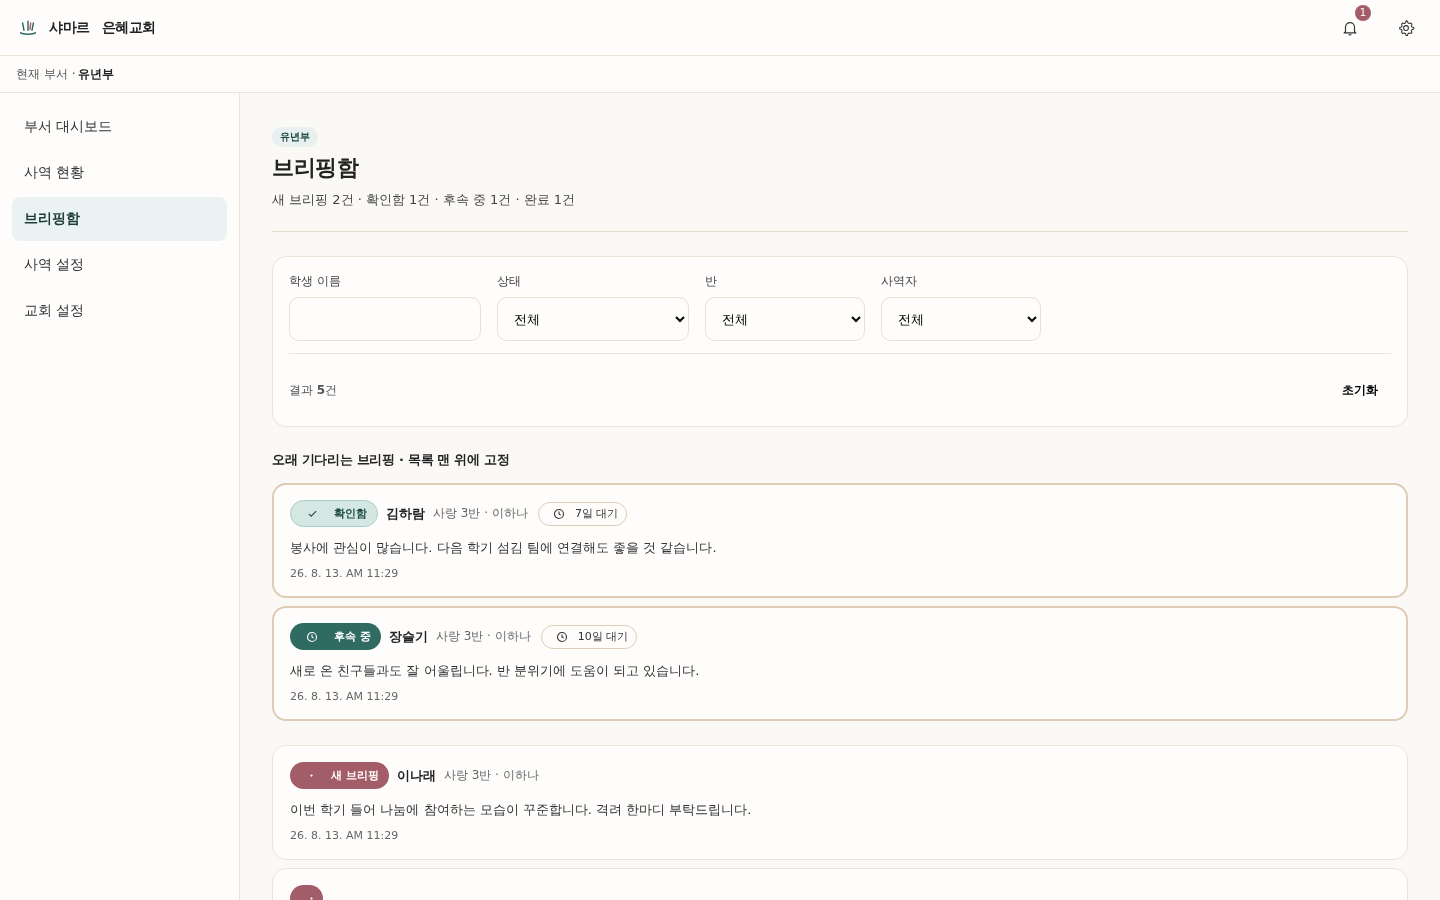  What do you see at coordinates (391, 460) in the screenshot?
I see `section-heading: 오래 기다리는 브리핑 · 목록 맨 위에 고정` at bounding box center [391, 460].